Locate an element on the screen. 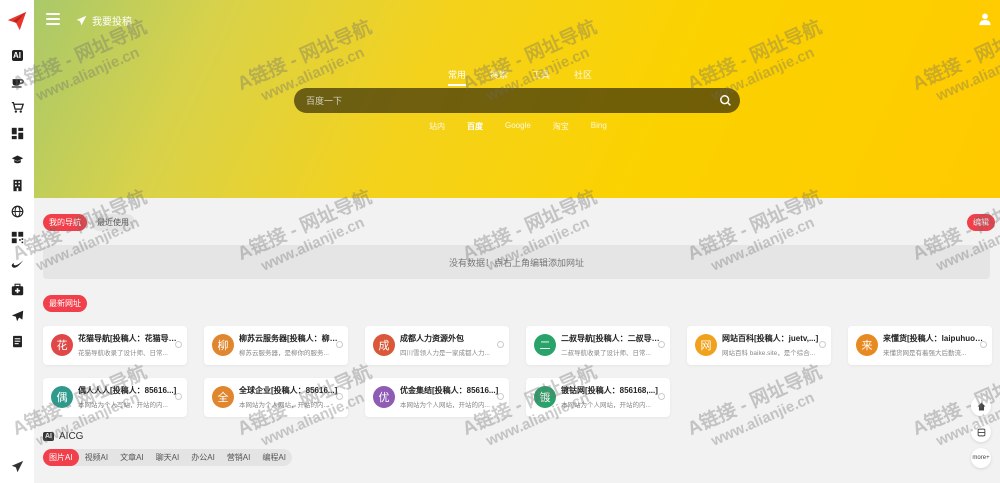 The image size is (1000, 483). sidebar-item-travel is located at coordinates (17, 315).